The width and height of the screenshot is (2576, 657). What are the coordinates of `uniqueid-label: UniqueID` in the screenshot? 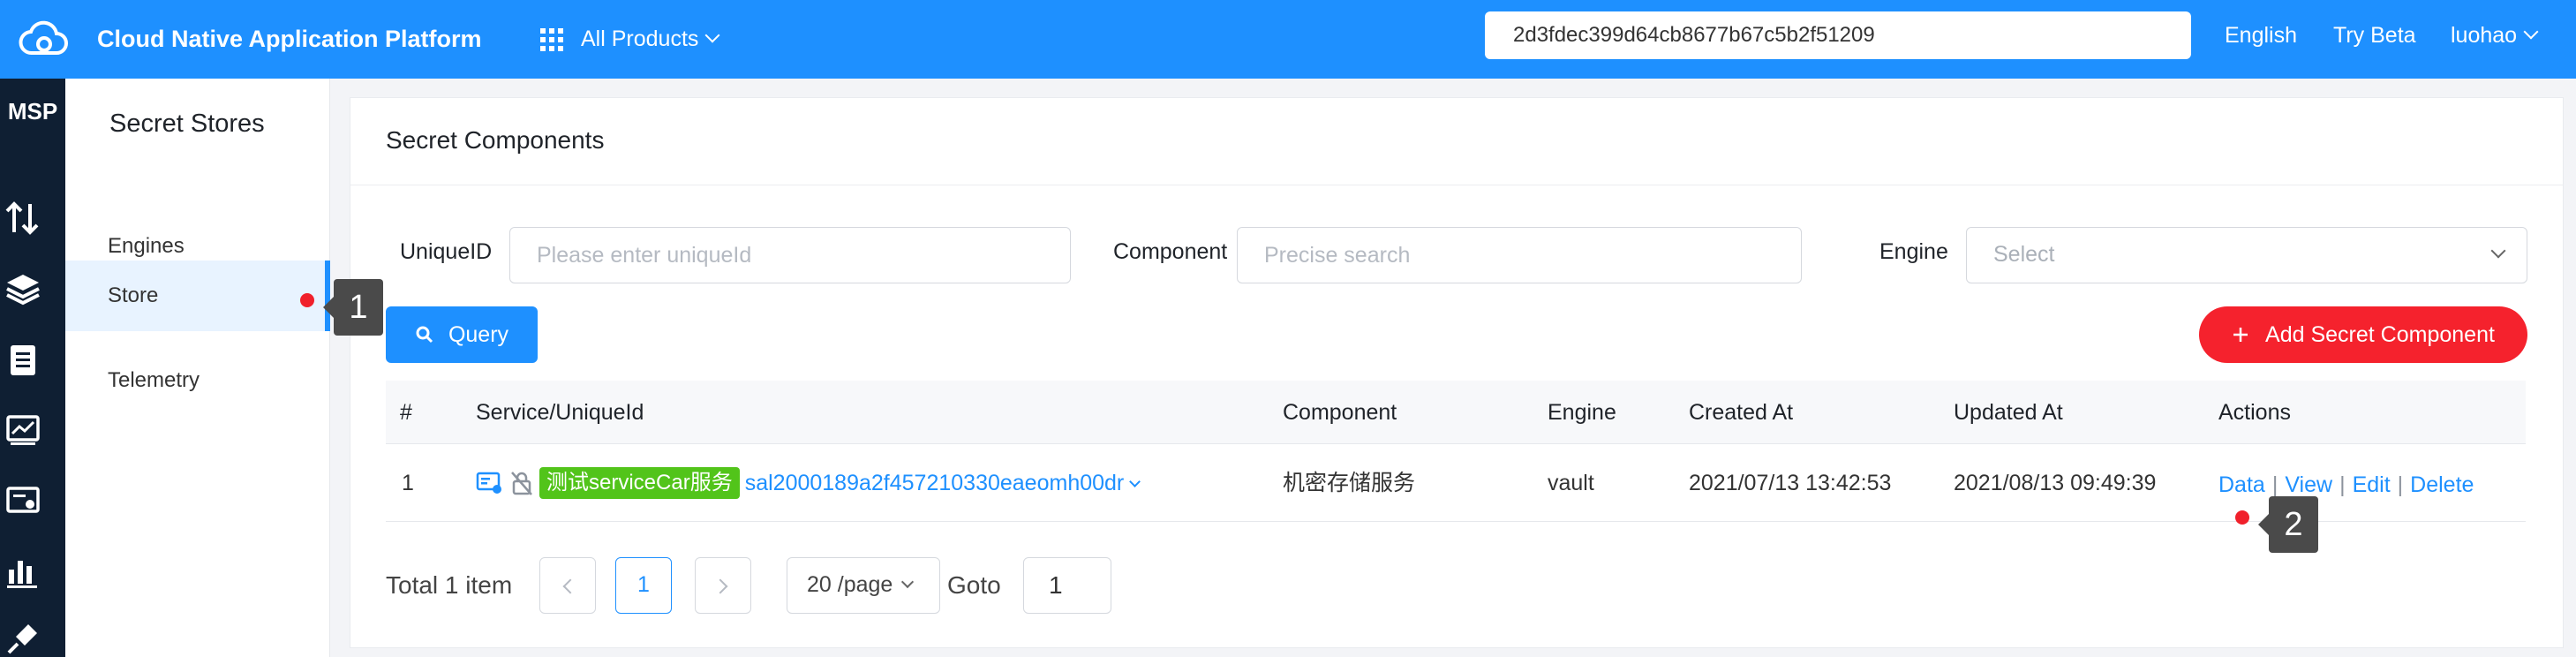 It's located at (447, 251).